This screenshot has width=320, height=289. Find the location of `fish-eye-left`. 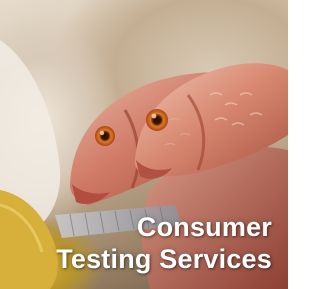

fish-eye-left is located at coordinates (105, 136).